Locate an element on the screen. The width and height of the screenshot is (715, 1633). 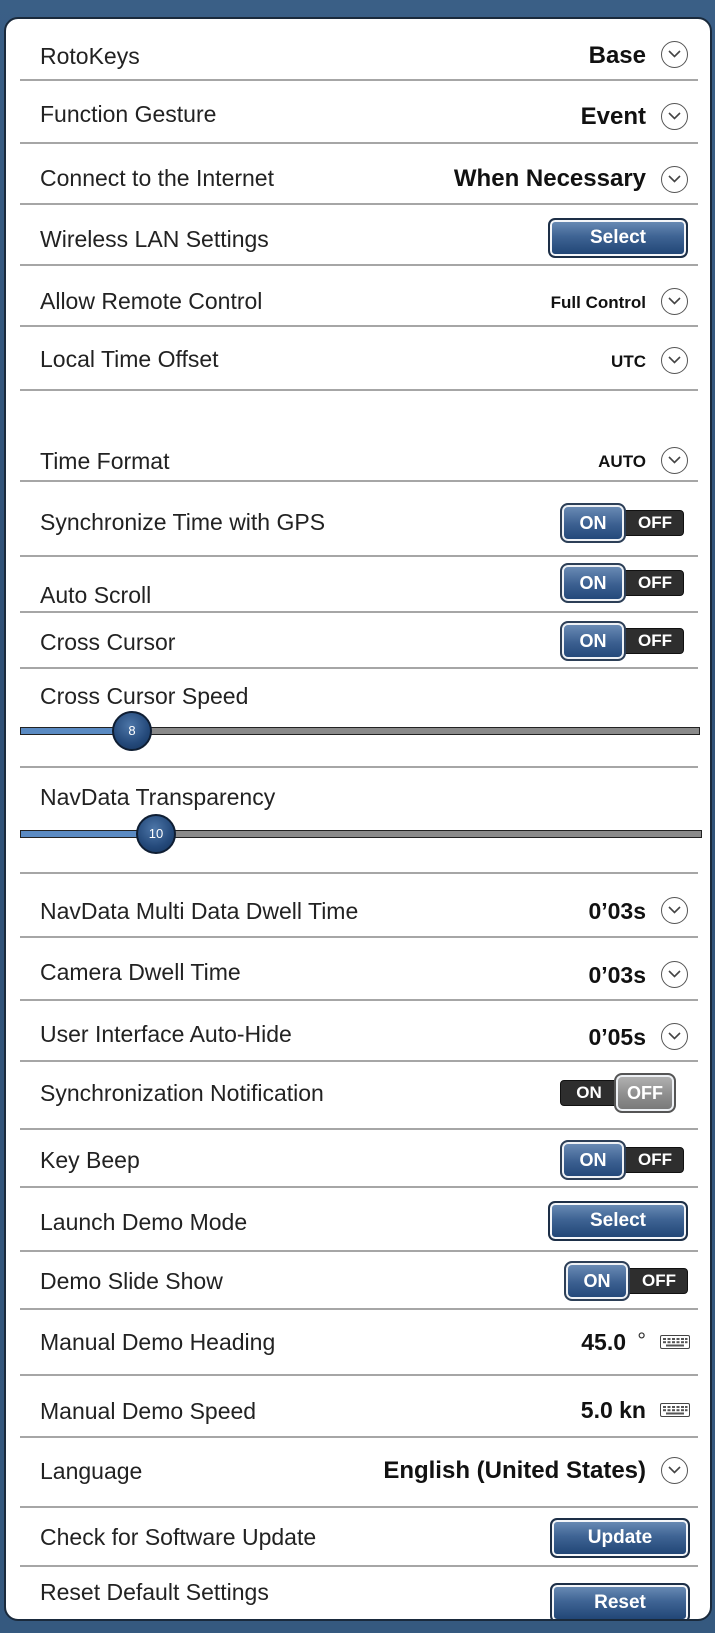
row-sync-notification: Synchronization Notification ON OFF is located at coordinates (359, 1096).